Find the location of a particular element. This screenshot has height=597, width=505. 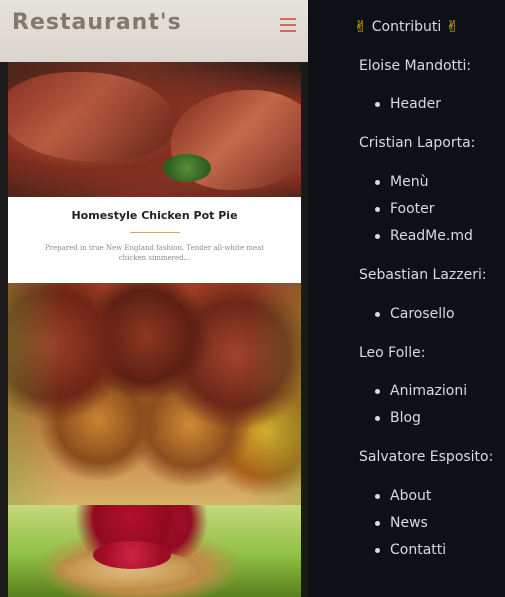

contribution-item: About is located at coordinates (403, 496).